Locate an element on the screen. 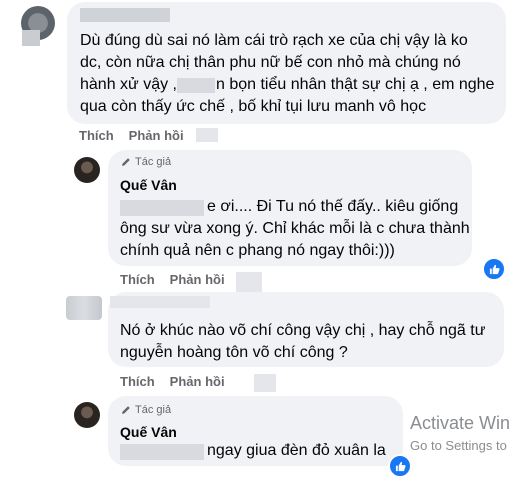 Image resolution: width=515 pixels, height=478 pixels. comment-text-line: chính quả nên c phang nó ngay thôi:))) is located at coordinates (257, 250).